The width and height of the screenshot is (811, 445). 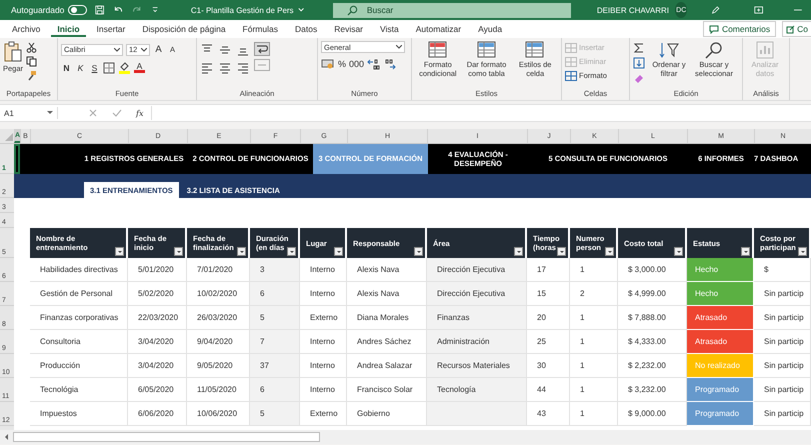 I want to click on menu-tab: Revisar, so click(x=349, y=29).